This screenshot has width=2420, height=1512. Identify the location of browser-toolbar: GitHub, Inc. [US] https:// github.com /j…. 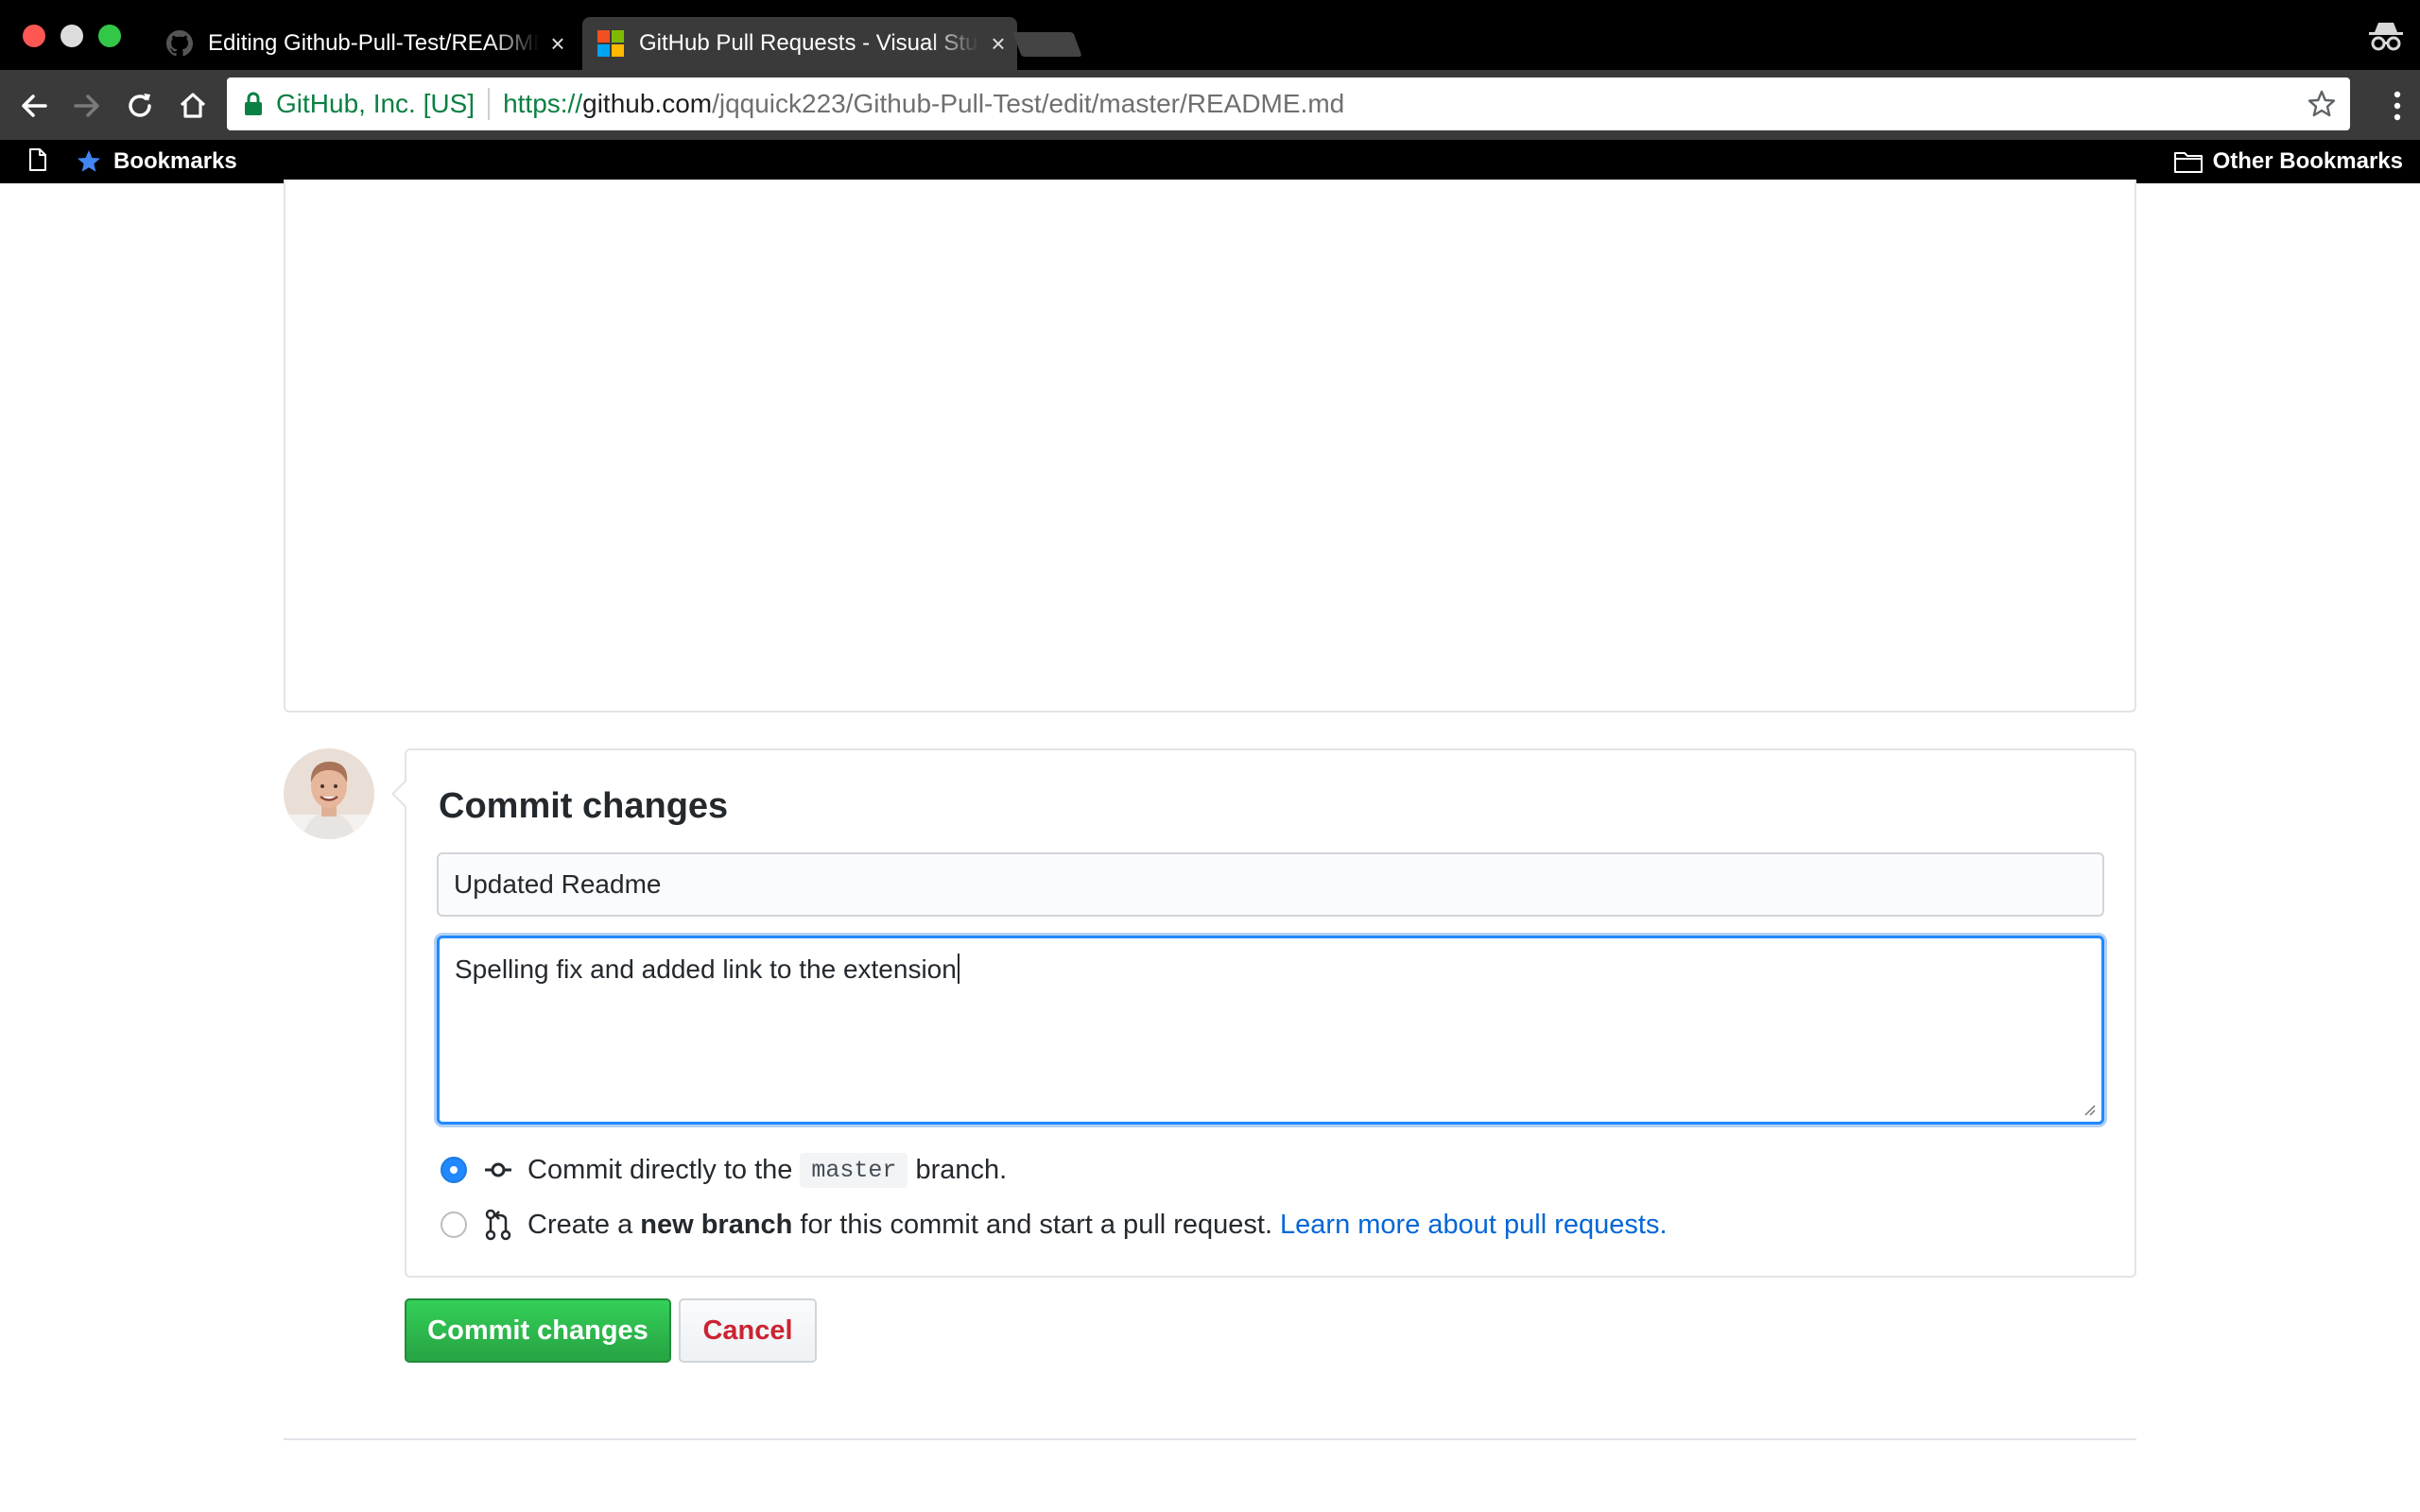
(1210, 105).